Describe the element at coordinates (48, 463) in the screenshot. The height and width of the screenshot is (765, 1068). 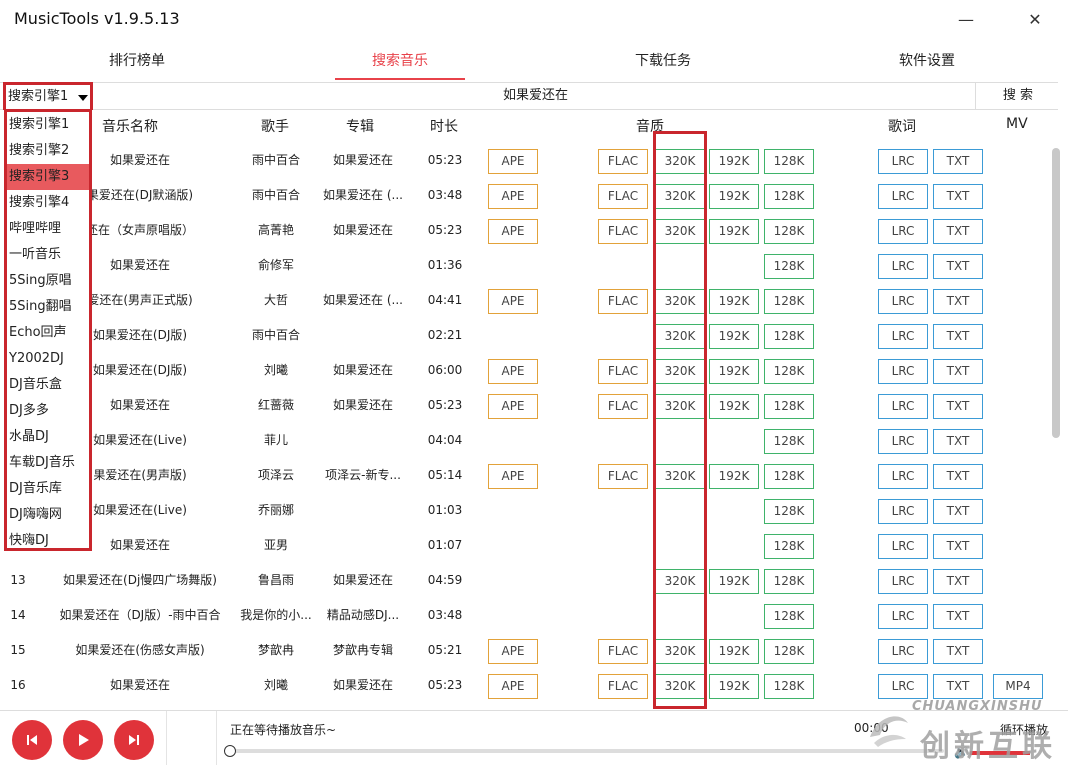
I see `dropdown-item-engine: 车载DJ音乐` at that location.